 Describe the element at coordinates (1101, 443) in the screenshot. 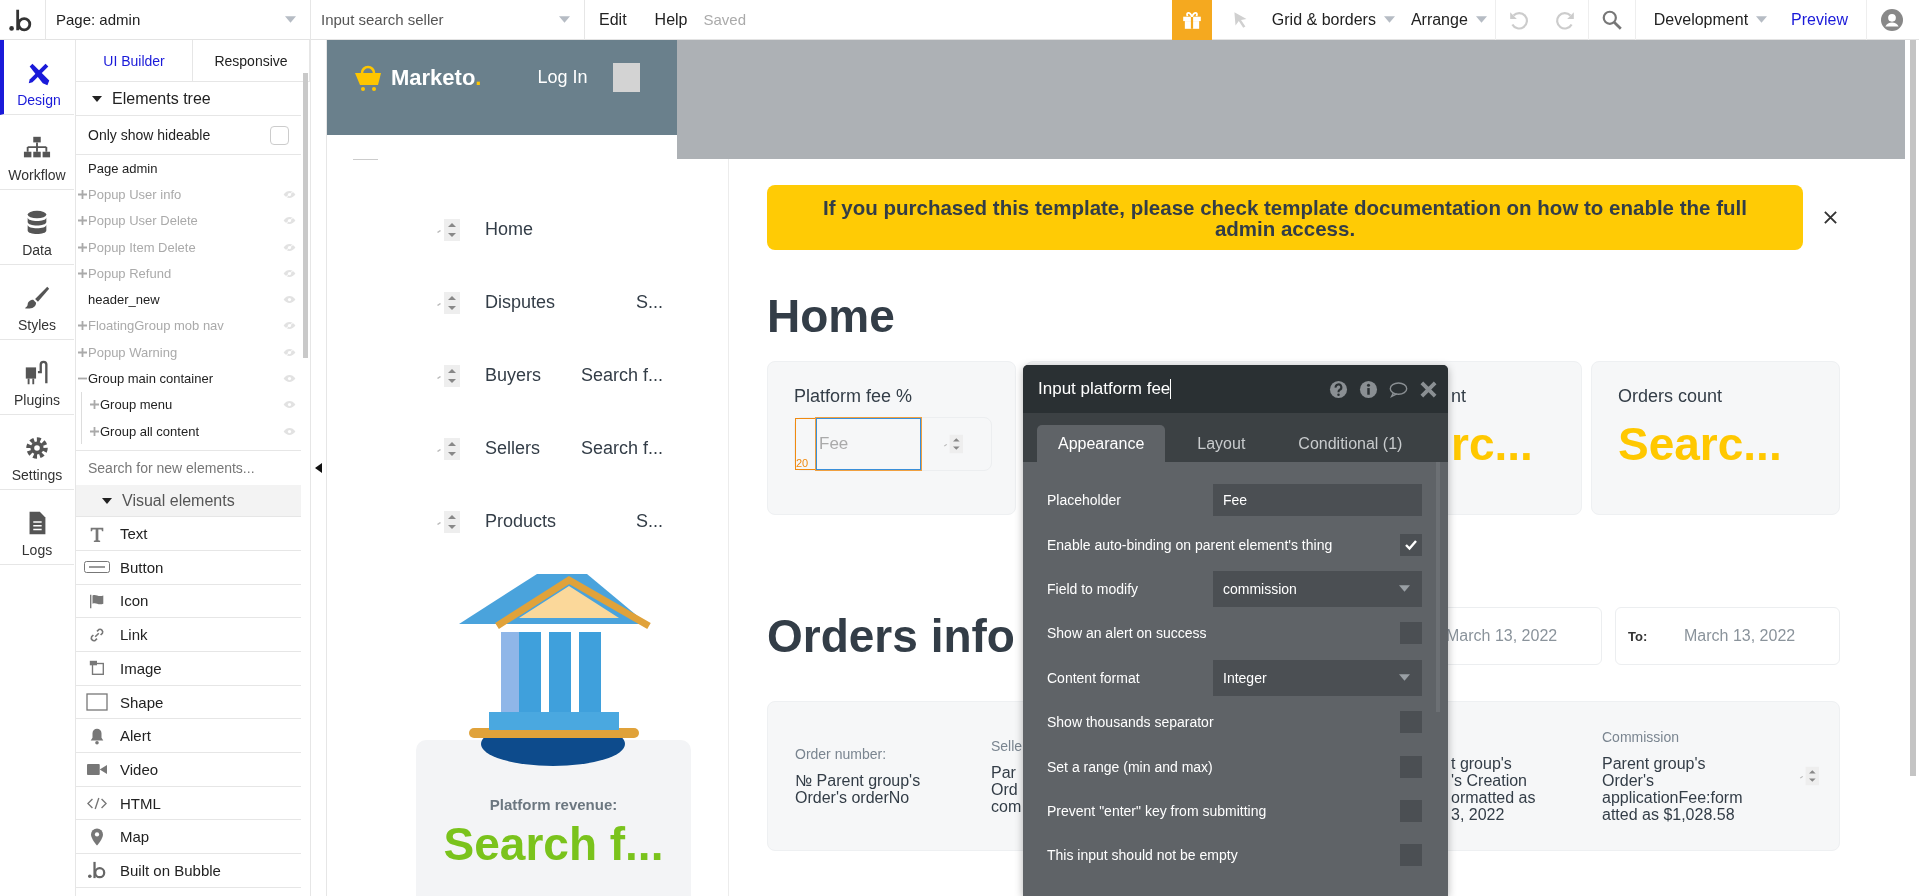

I see `editor-tab: Appearance` at that location.